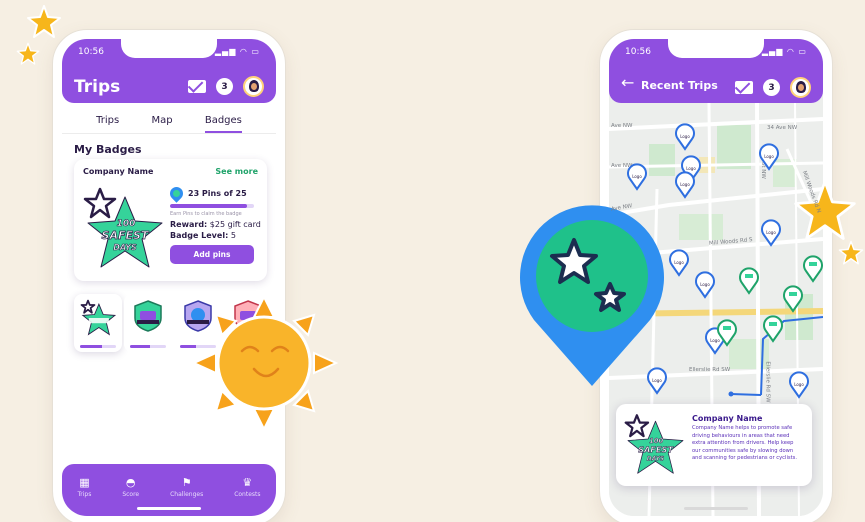 This screenshot has height=522, width=865. Describe the element at coordinates (173, 324) in the screenshot. I see `badge-list` at that location.